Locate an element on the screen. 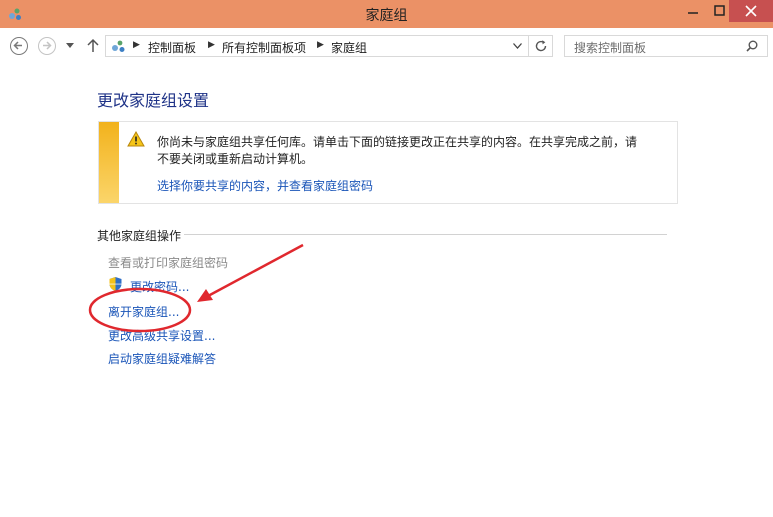  search-input: 搜索控制面板 is located at coordinates (666, 46).